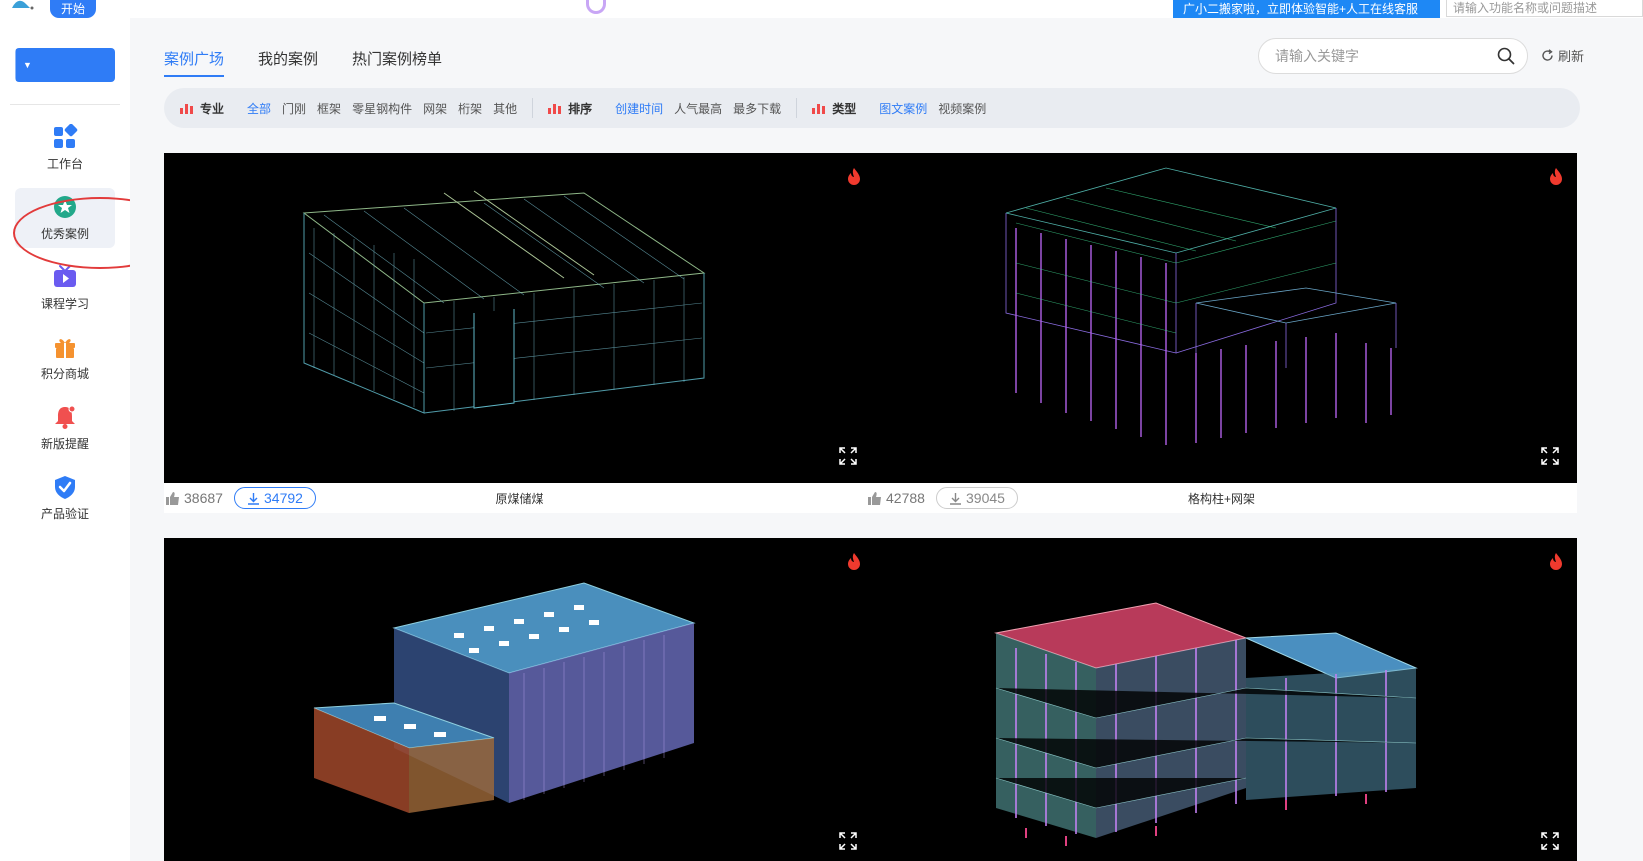  What do you see at coordinates (1506, 56) in the screenshot?
I see `search-icon` at bounding box center [1506, 56].